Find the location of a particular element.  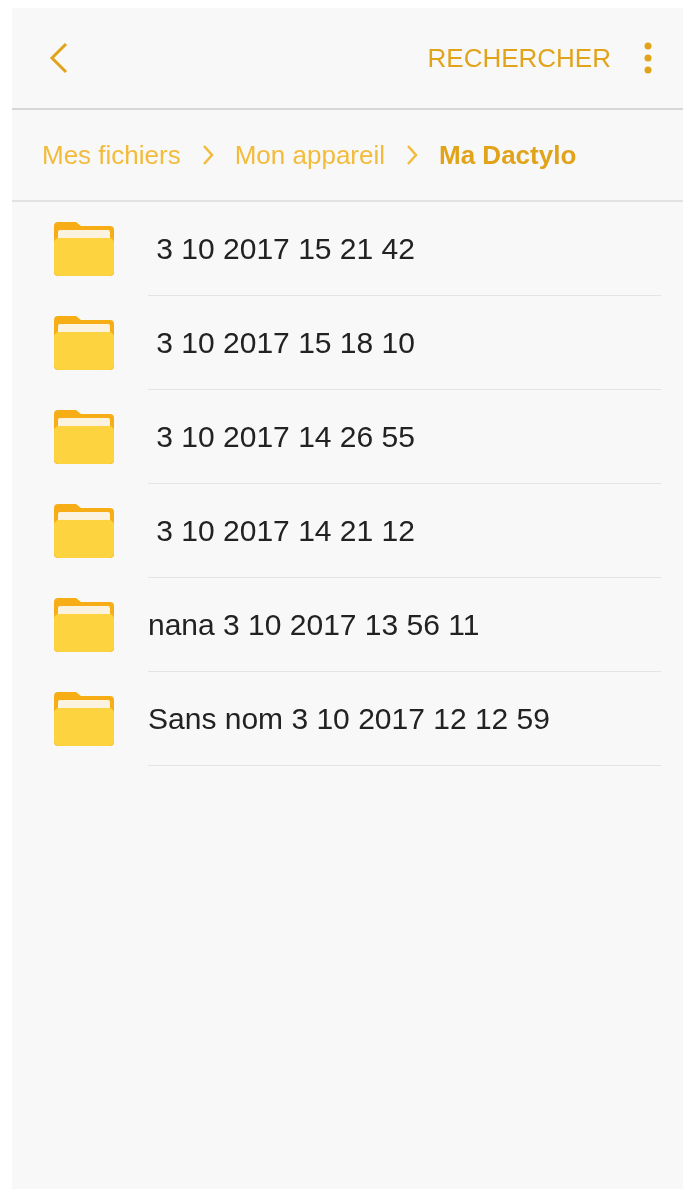

folder-name: 3 10 2017 14 21 12 is located at coordinates (281, 530).